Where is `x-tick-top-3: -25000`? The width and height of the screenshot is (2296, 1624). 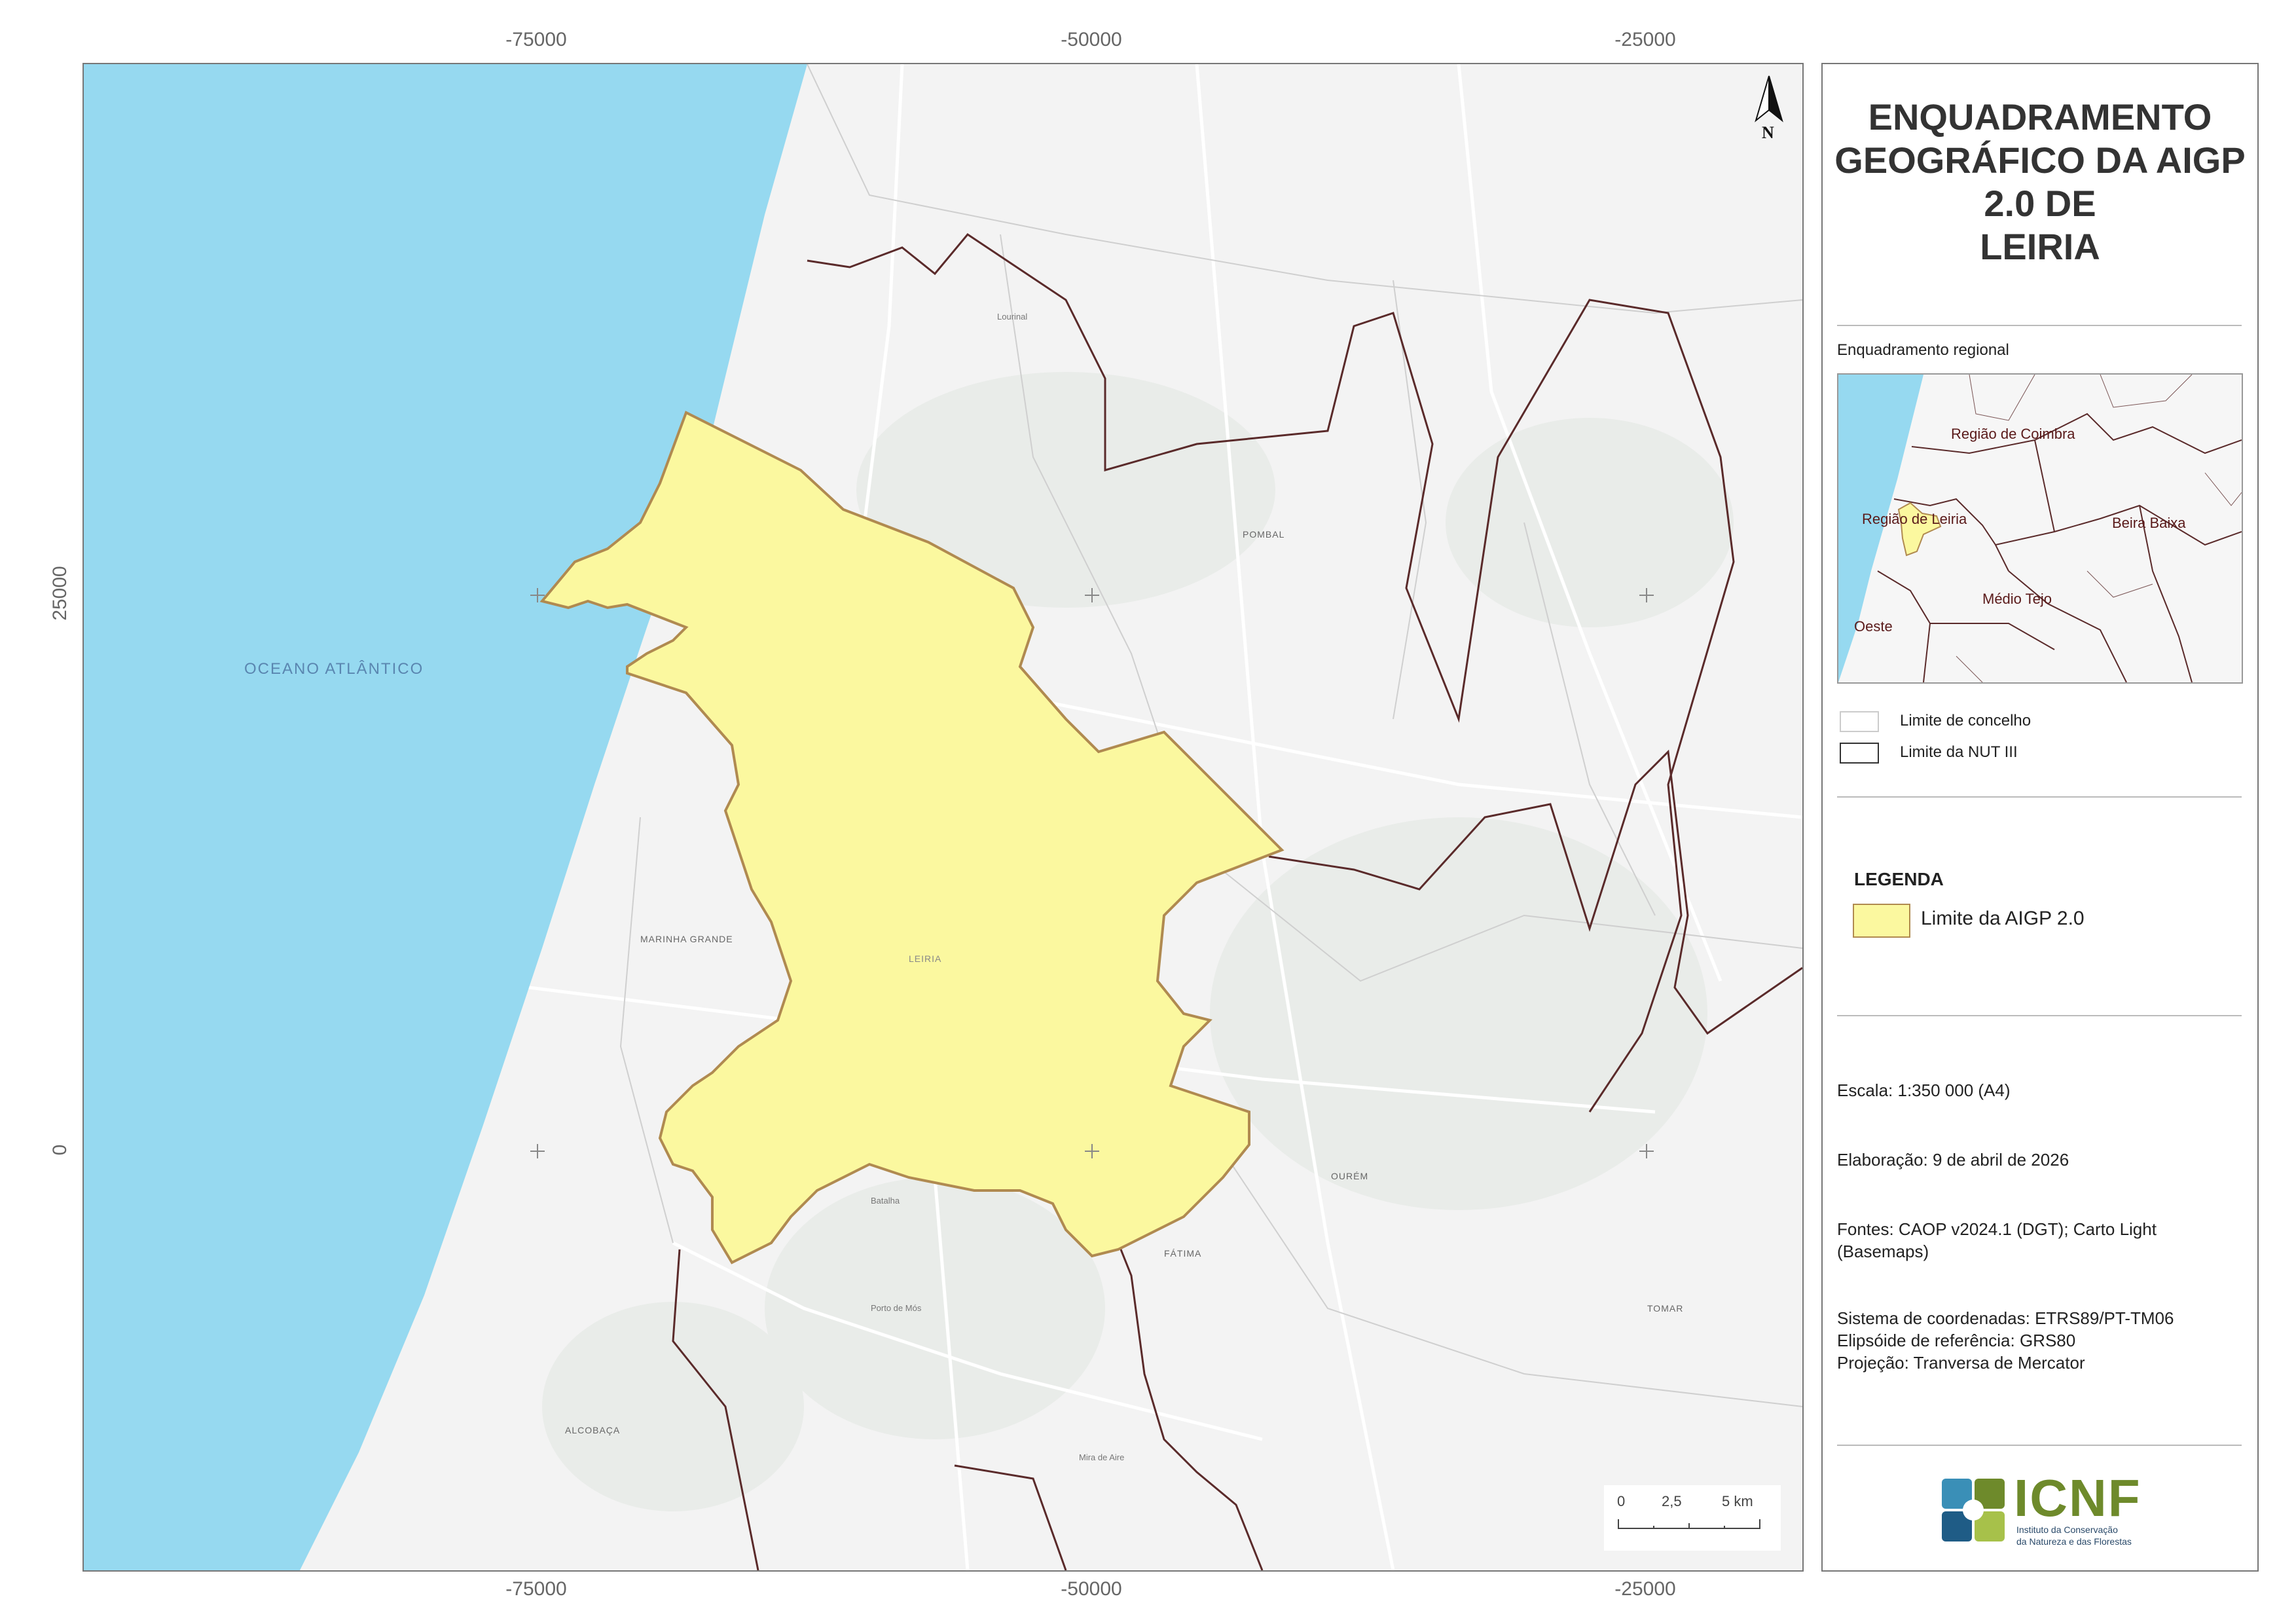 x-tick-top-3: -25000 is located at coordinates (1645, 39).